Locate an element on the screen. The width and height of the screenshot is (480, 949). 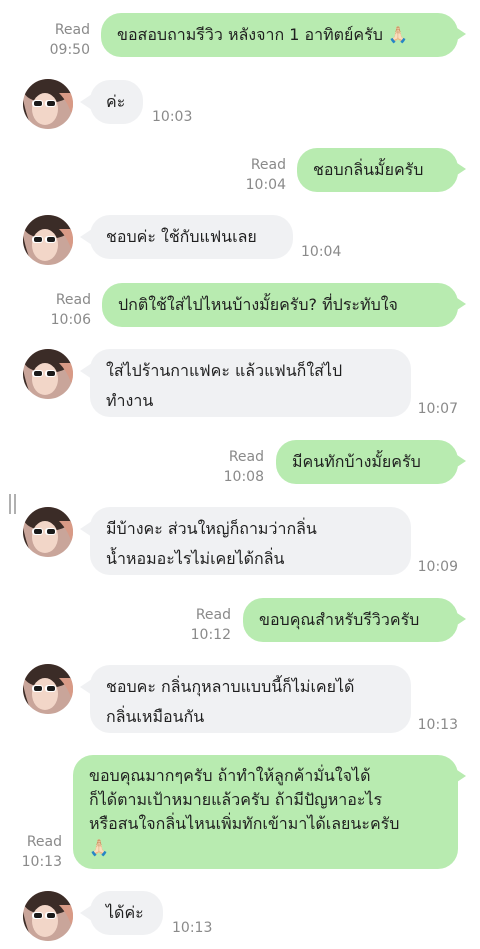
incoming-message-bubble: ชอบค่ะ ใช้กับแฟนเลย is located at coordinates (191, 237).